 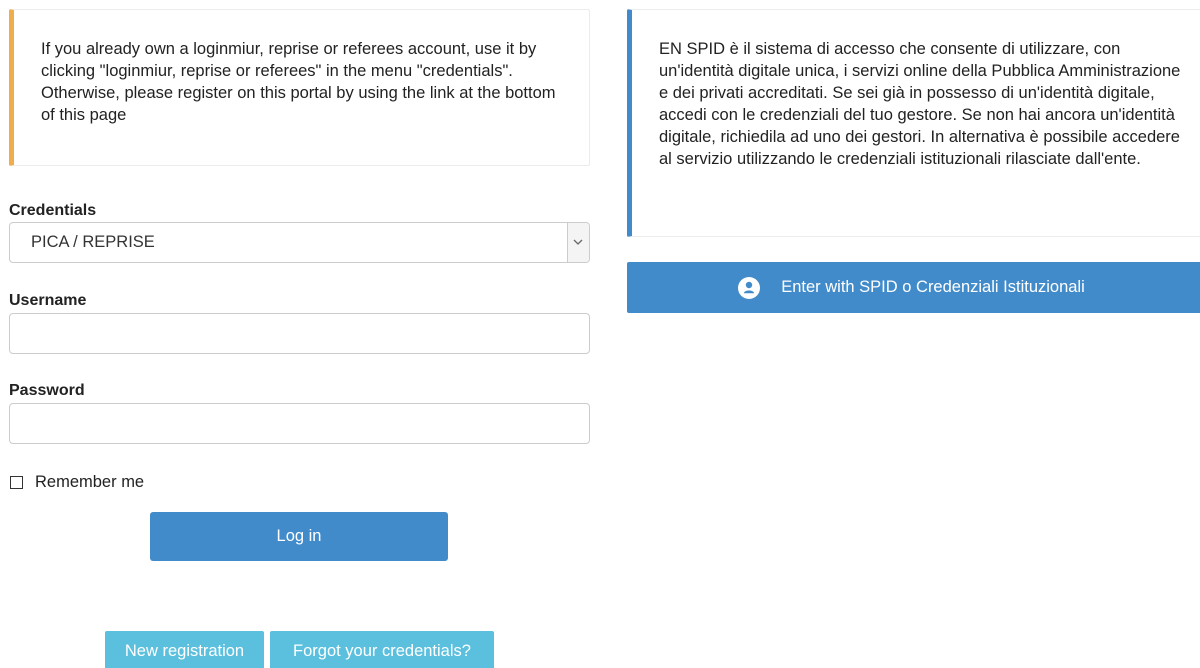 I want to click on user-circle-icon, so click(x=749, y=287).